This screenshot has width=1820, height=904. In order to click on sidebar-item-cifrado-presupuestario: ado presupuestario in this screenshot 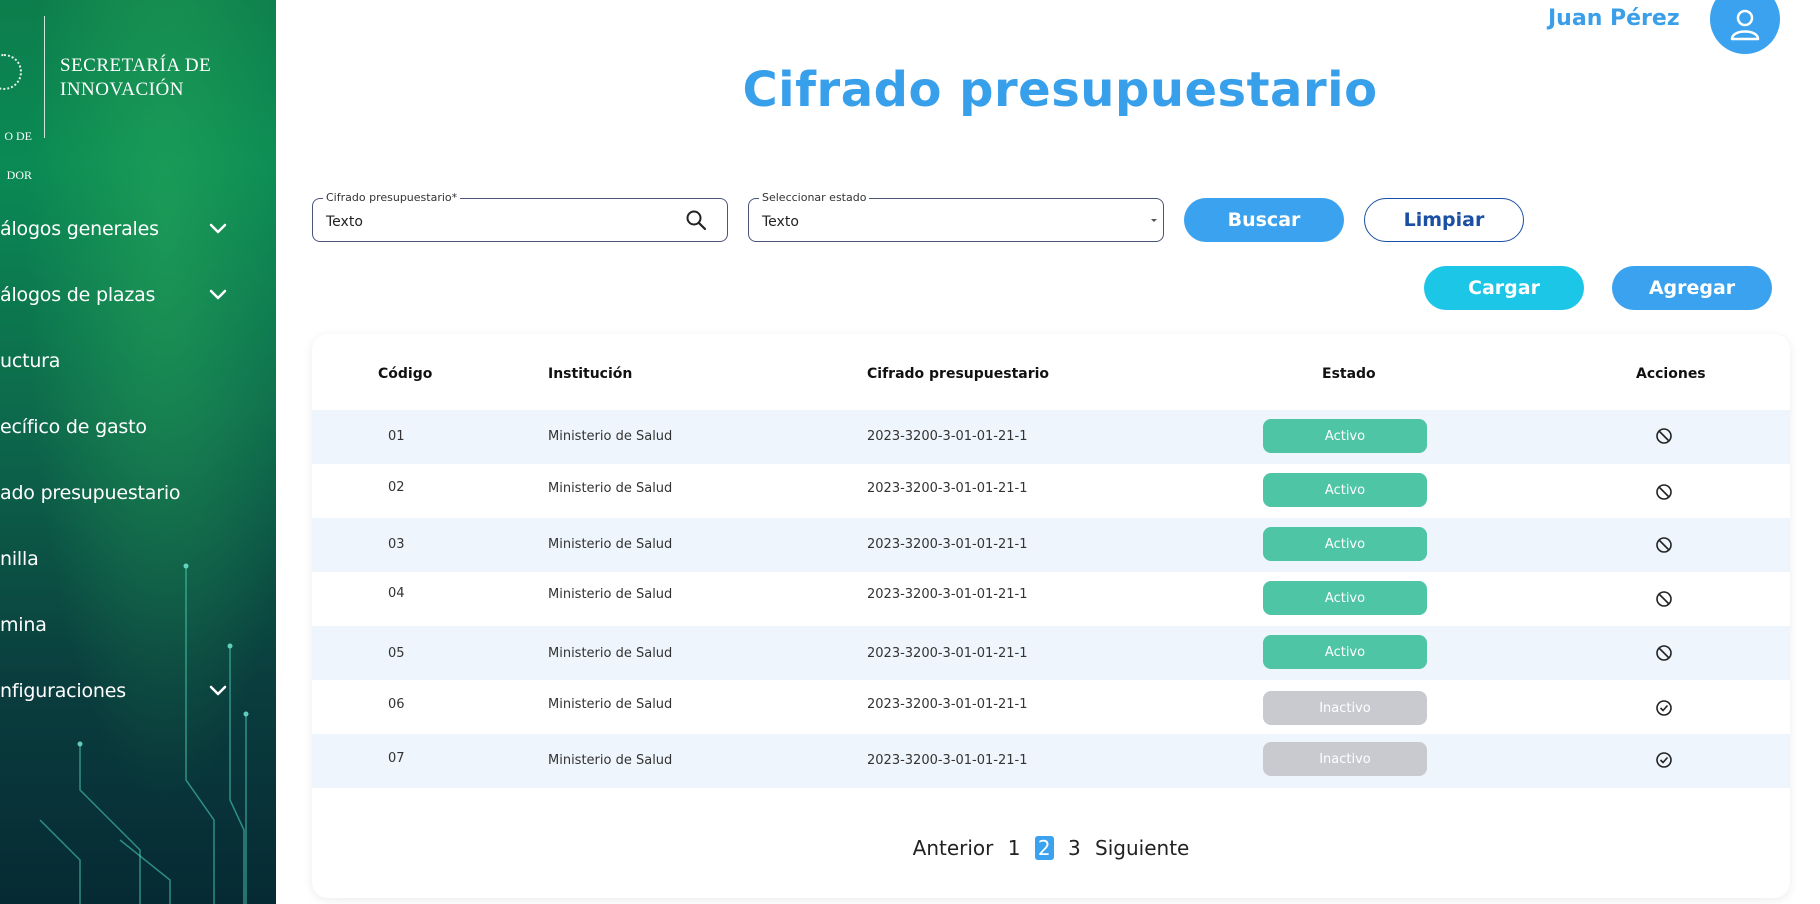, I will do `click(138, 484)`.